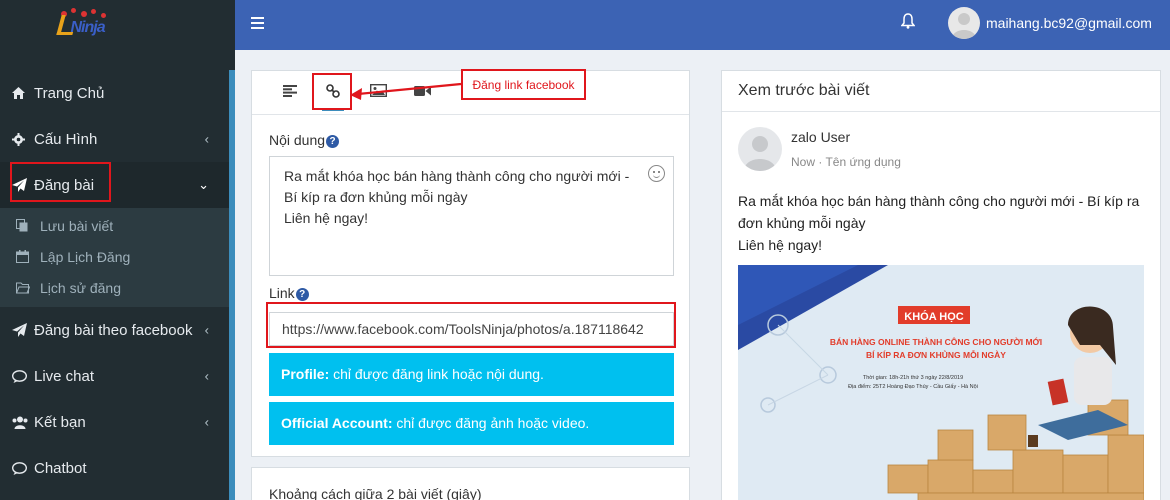 The width and height of the screenshot is (1170, 500). I want to click on sidebar-item-label: Trang Chủ, so click(69, 93).